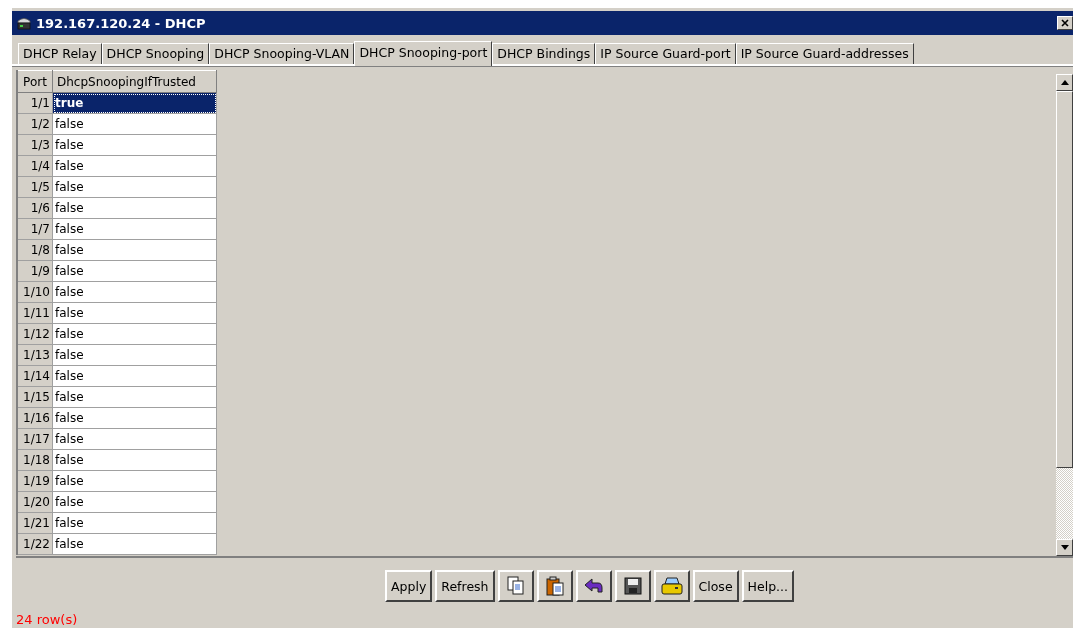  I want to click on port-cell: 1/4, so click(35, 166).